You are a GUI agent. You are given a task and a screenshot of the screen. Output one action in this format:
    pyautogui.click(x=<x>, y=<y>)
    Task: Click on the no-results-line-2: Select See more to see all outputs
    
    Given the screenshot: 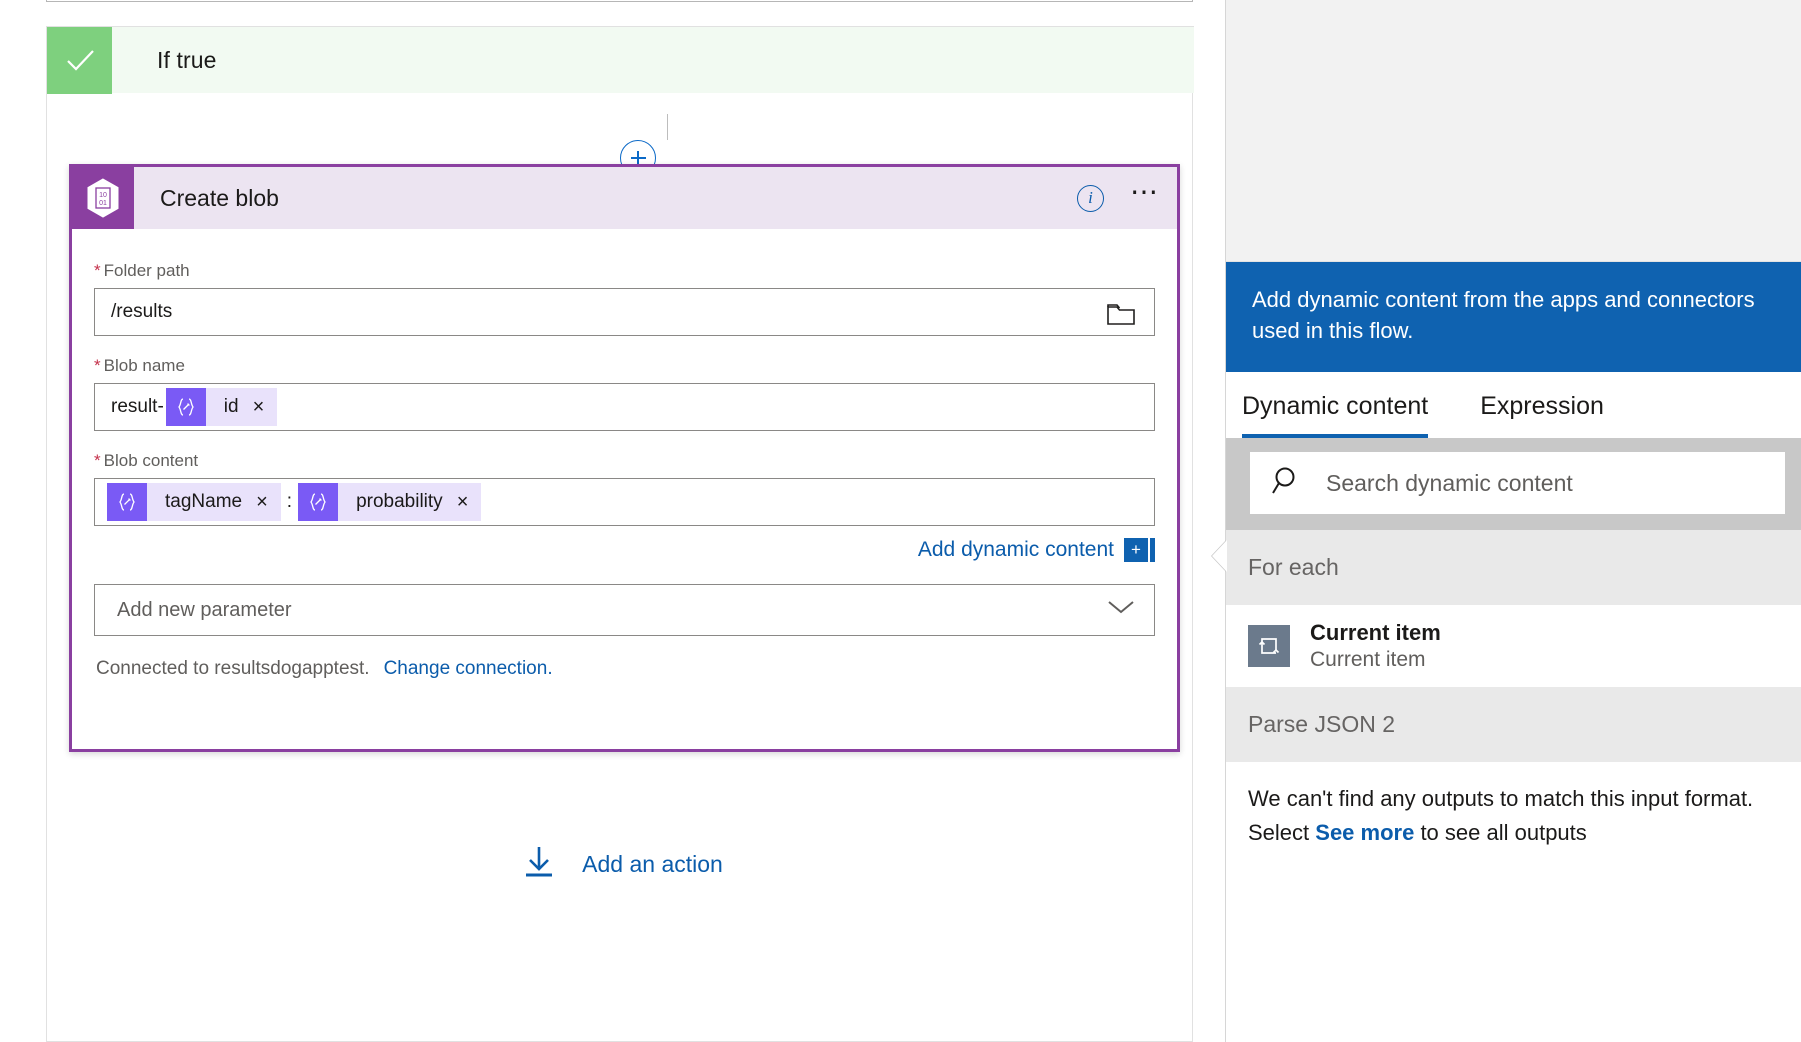 What is the action you would take?
    pyautogui.click(x=1513, y=833)
    